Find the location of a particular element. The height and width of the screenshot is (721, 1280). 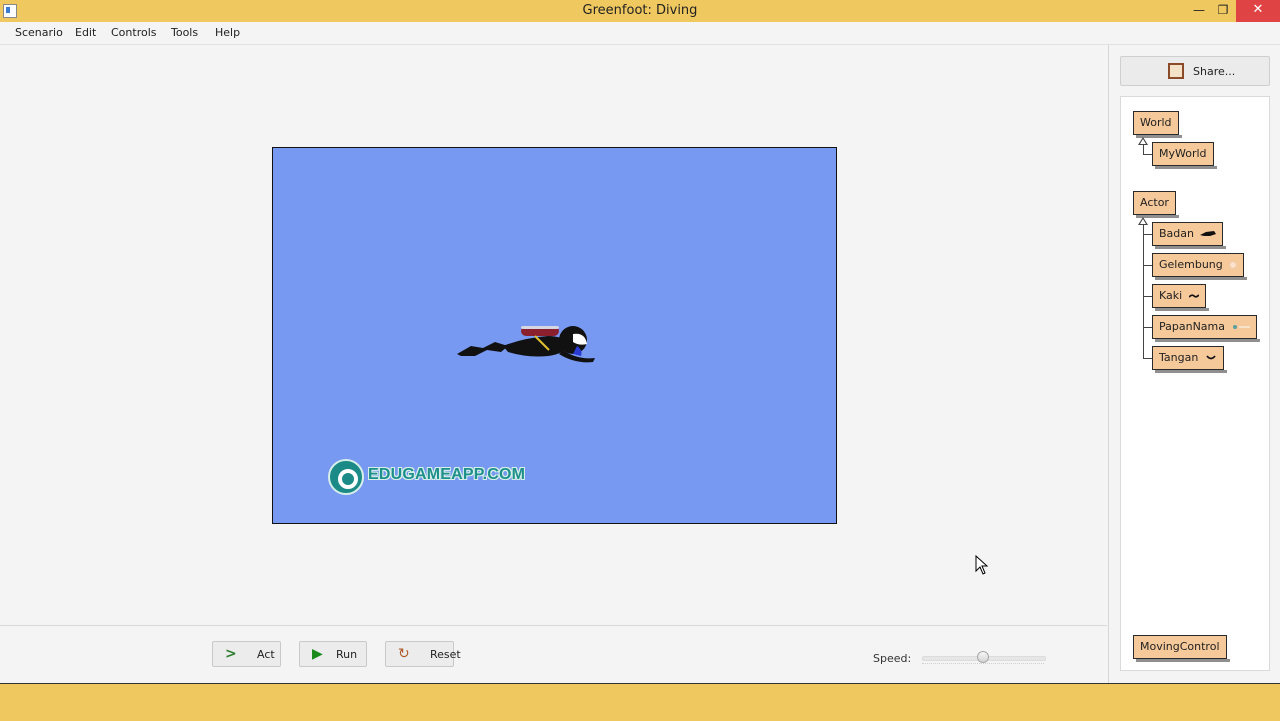

menu-bar: Scenario Edit Controls Tools Help is located at coordinates (640, 33).